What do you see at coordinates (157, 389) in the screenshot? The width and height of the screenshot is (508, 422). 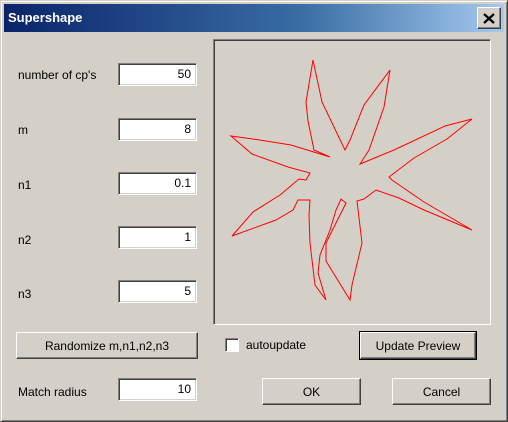 I see `match-radius-input: 10` at bounding box center [157, 389].